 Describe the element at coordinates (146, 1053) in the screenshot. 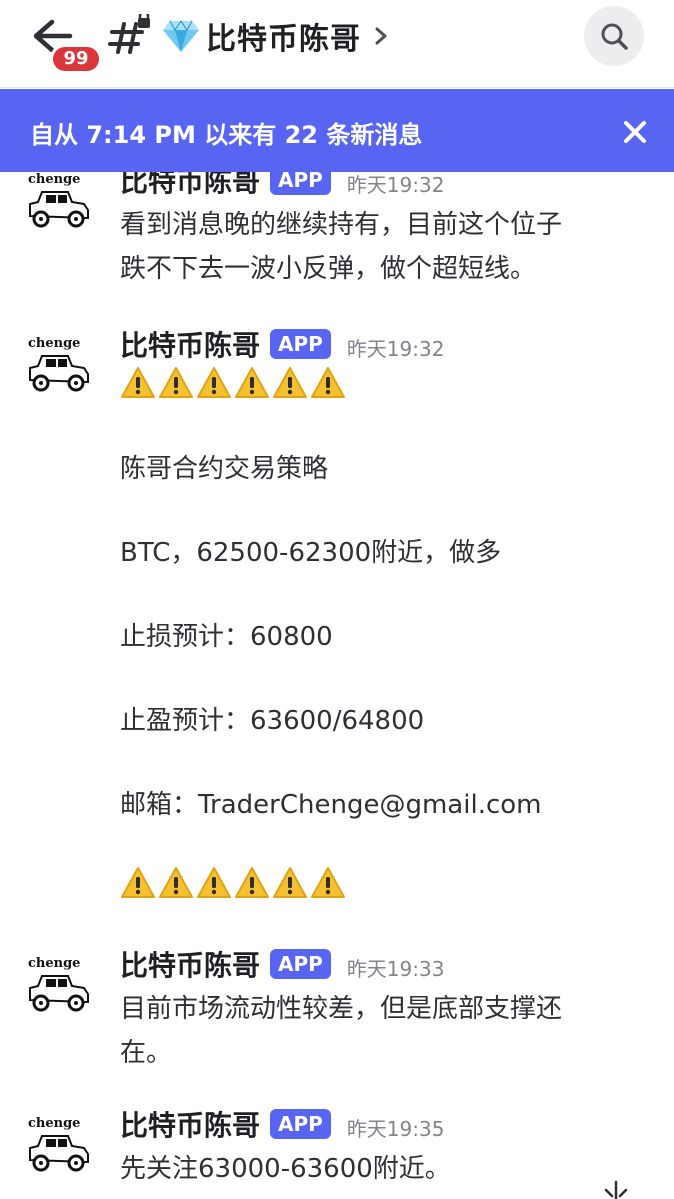

I see `message-text: 在。` at that location.